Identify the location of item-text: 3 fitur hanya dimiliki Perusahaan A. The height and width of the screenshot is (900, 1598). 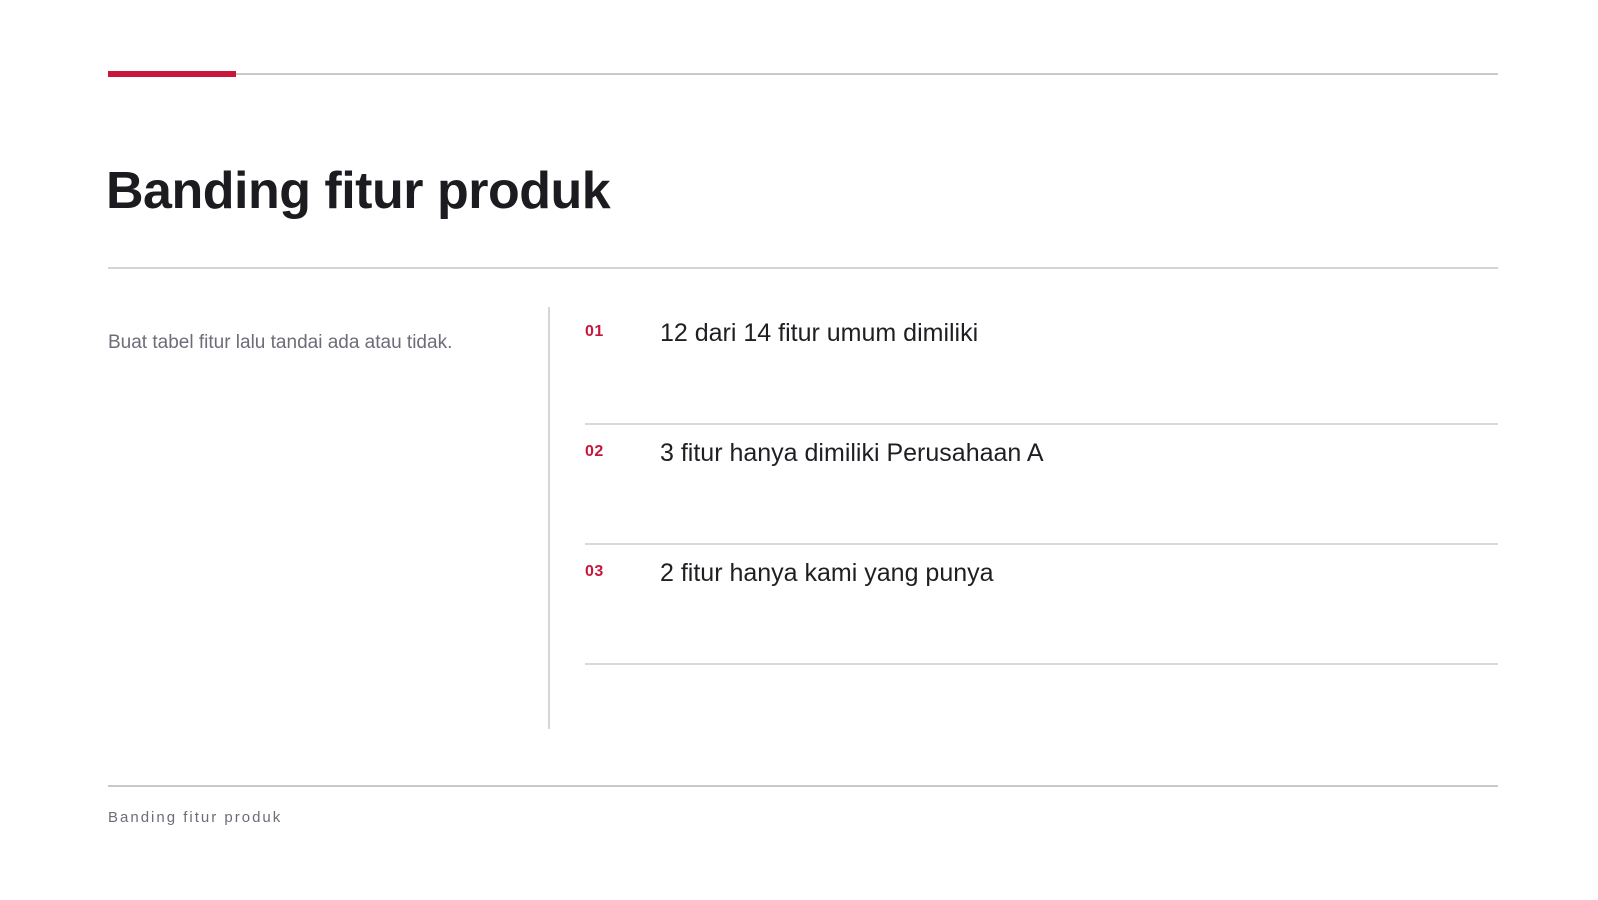
(852, 453).